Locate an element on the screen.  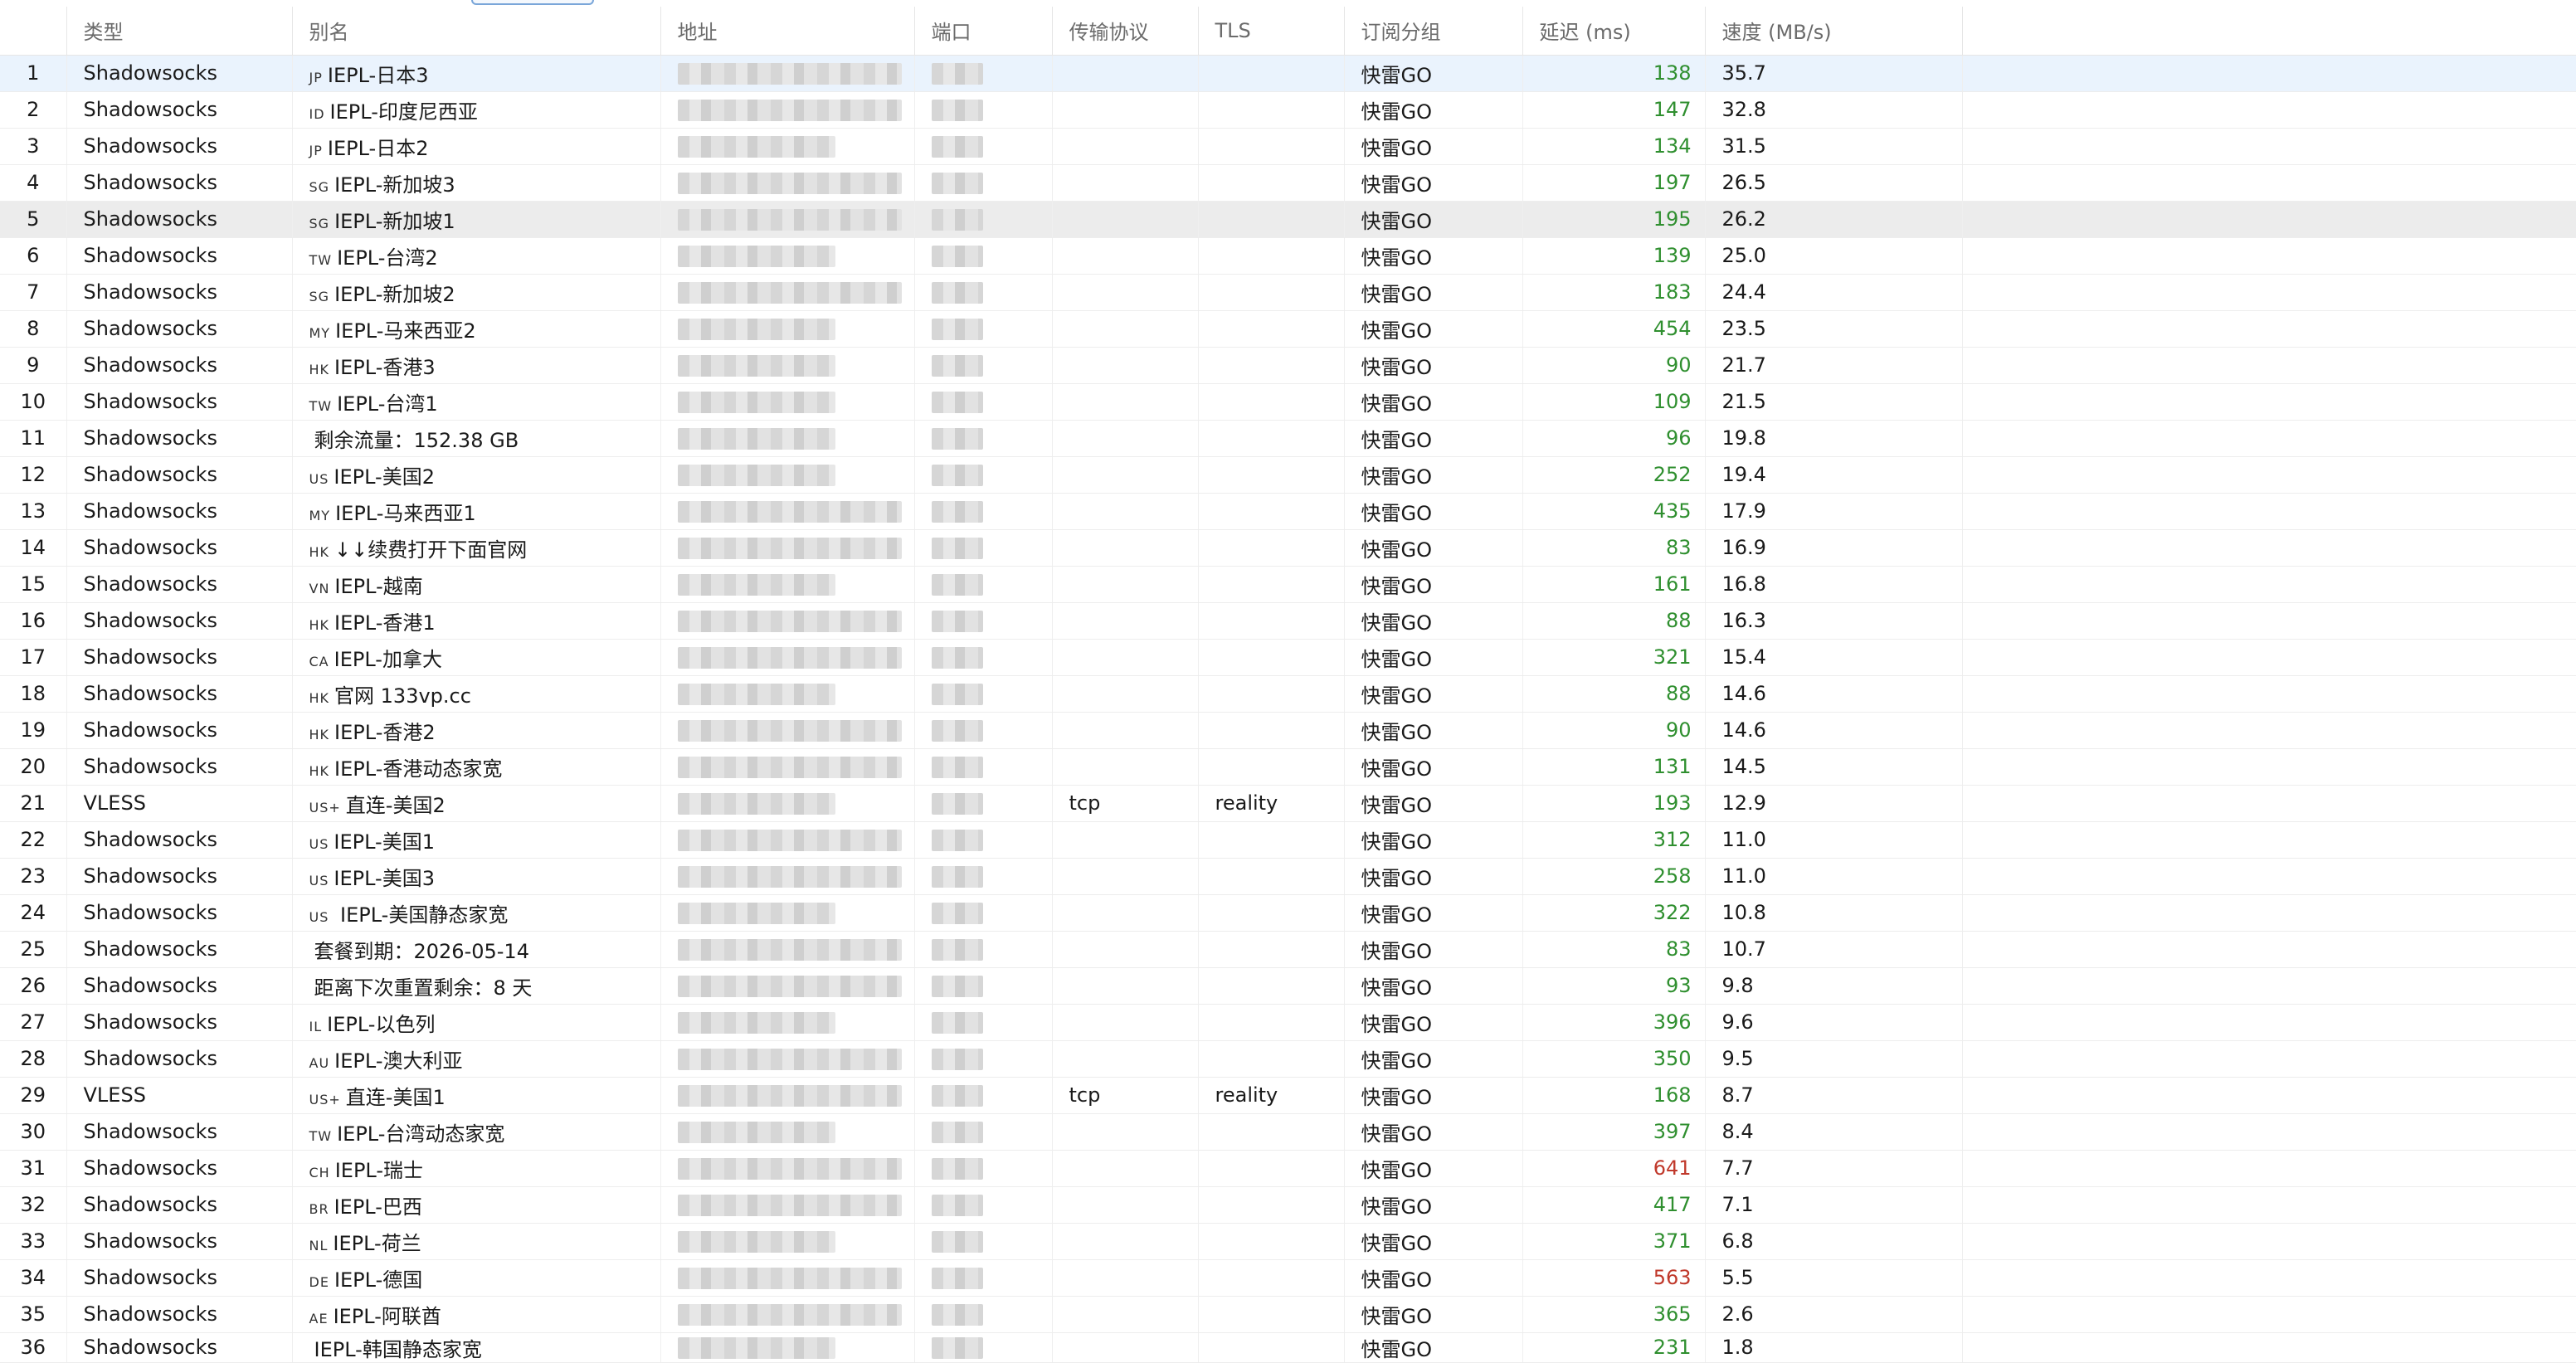
table-row: 18 Shadowsocks HK 官网 133vp.cc 快雷GO 88 14.6 is located at coordinates (1288, 694).